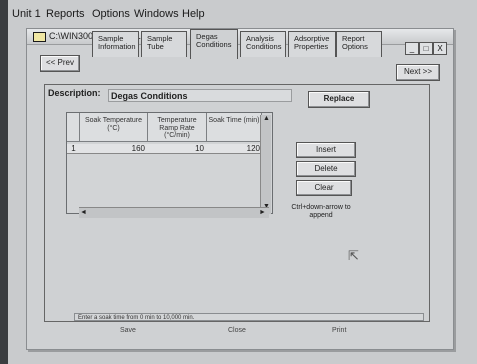 This screenshot has width=477, height=364. What do you see at coordinates (234, 127) in the screenshot?
I see `column-header-soak-time: Soak Time (min)` at bounding box center [234, 127].